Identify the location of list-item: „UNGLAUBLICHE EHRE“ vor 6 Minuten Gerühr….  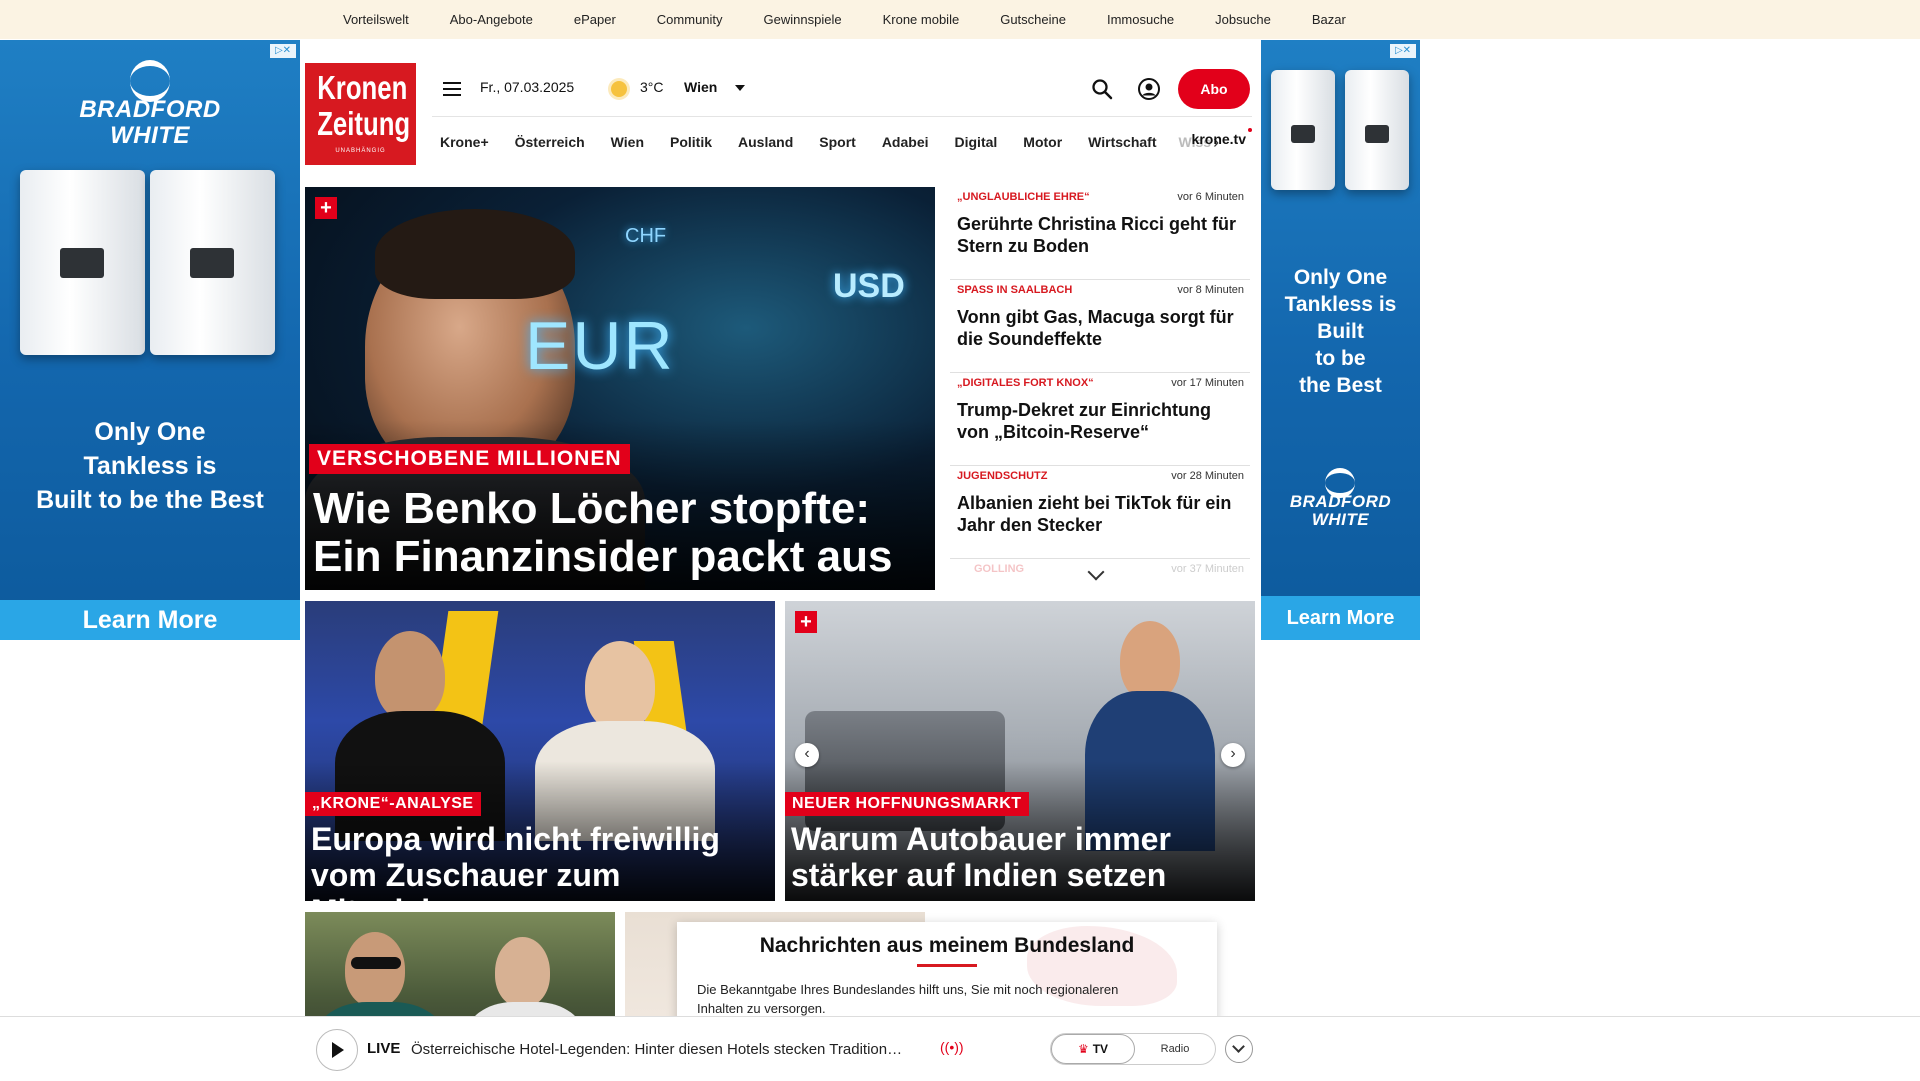
(1100, 233).